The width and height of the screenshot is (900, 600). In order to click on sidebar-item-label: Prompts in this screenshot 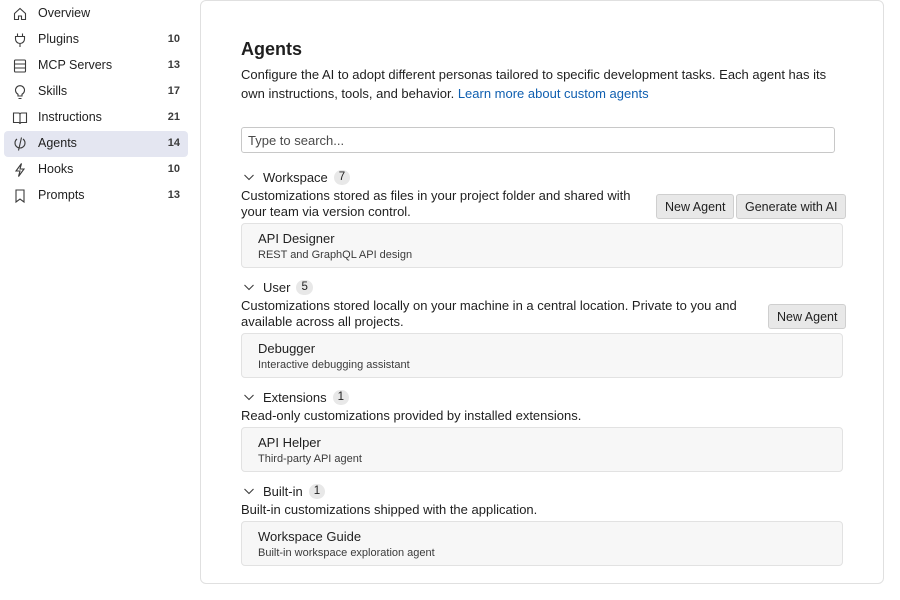, I will do `click(61, 195)`.